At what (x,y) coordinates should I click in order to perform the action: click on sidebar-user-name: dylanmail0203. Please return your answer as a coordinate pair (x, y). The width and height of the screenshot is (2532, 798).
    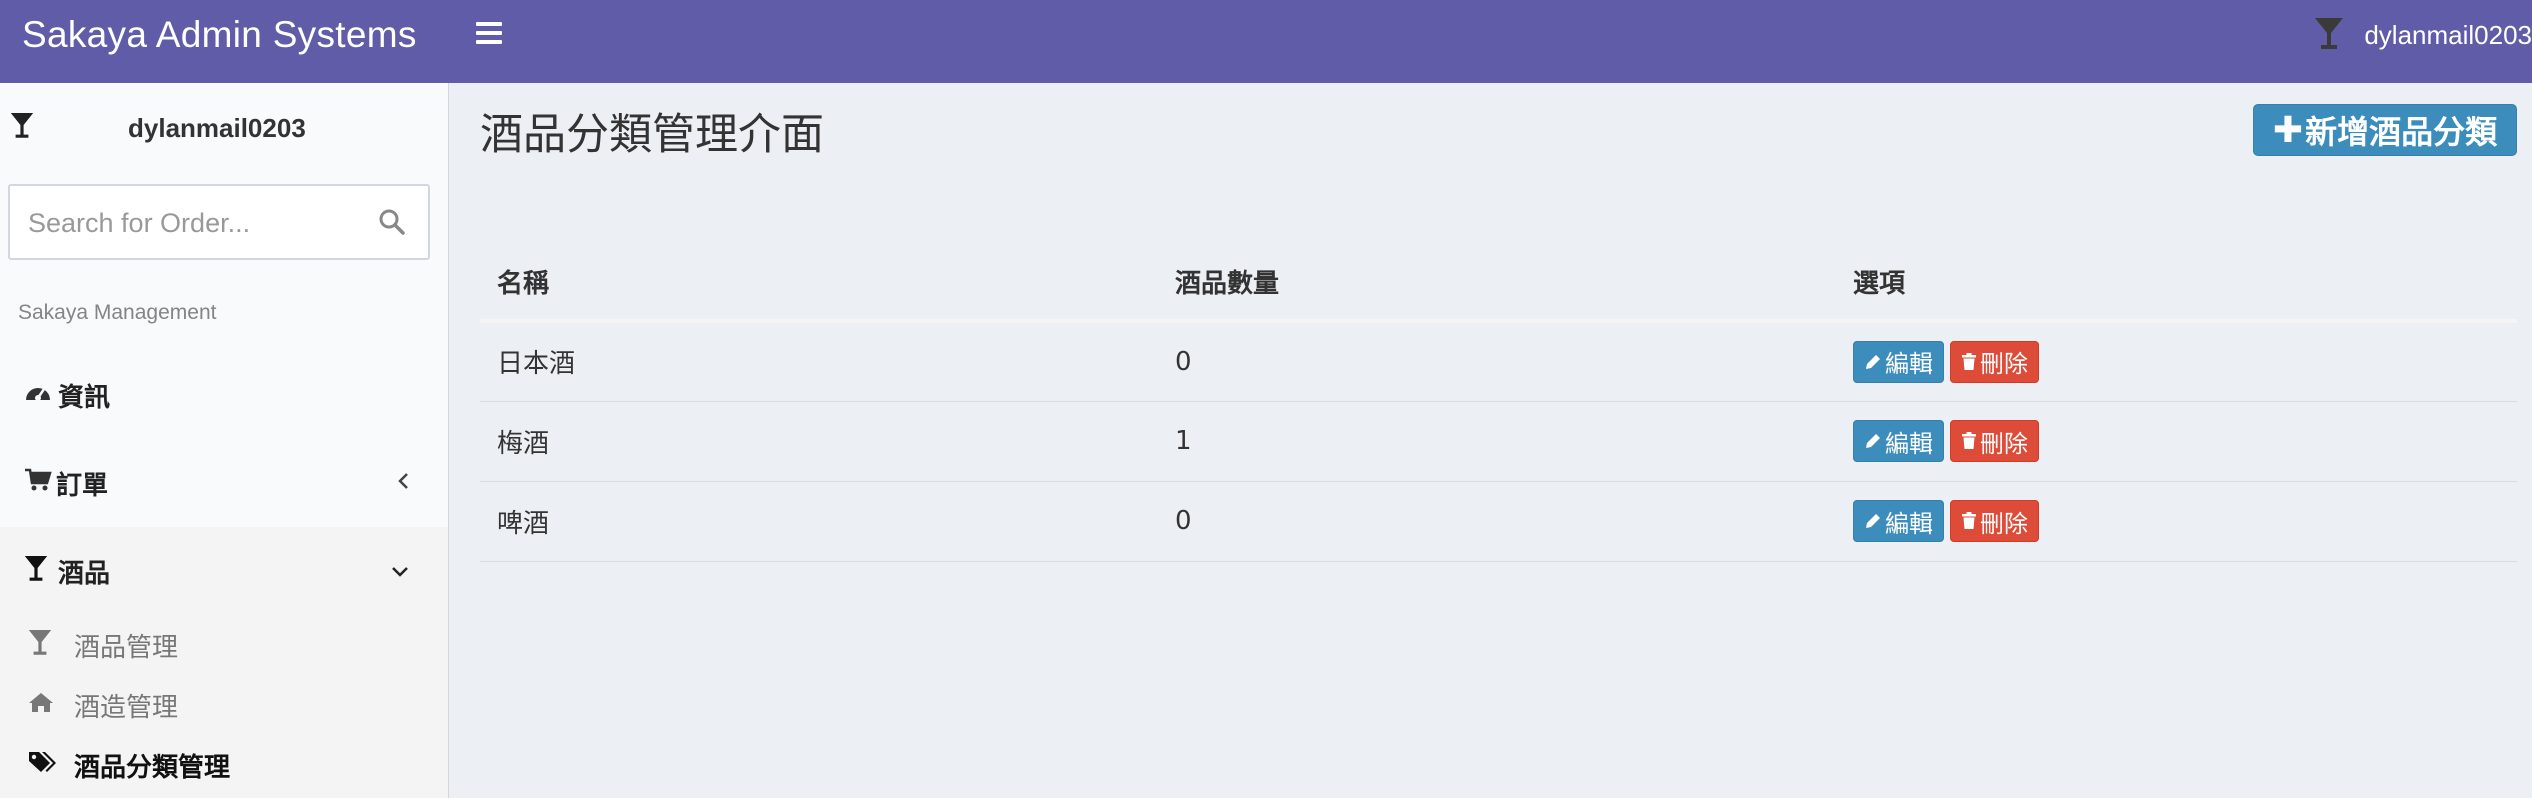
    Looking at the image, I should click on (217, 128).